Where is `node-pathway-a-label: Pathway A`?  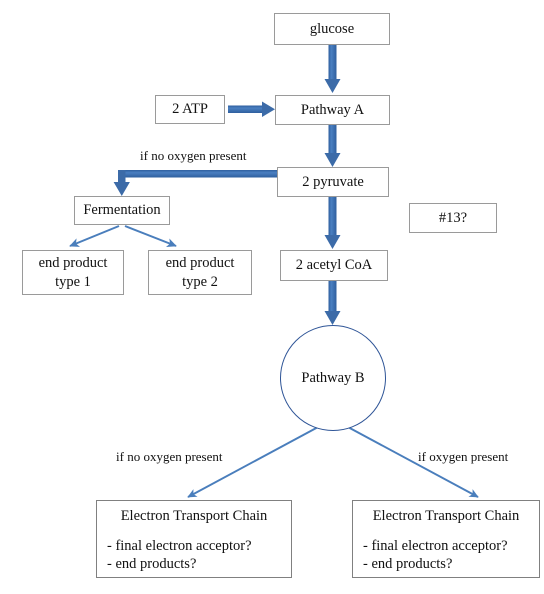 node-pathway-a-label: Pathway A is located at coordinates (332, 109).